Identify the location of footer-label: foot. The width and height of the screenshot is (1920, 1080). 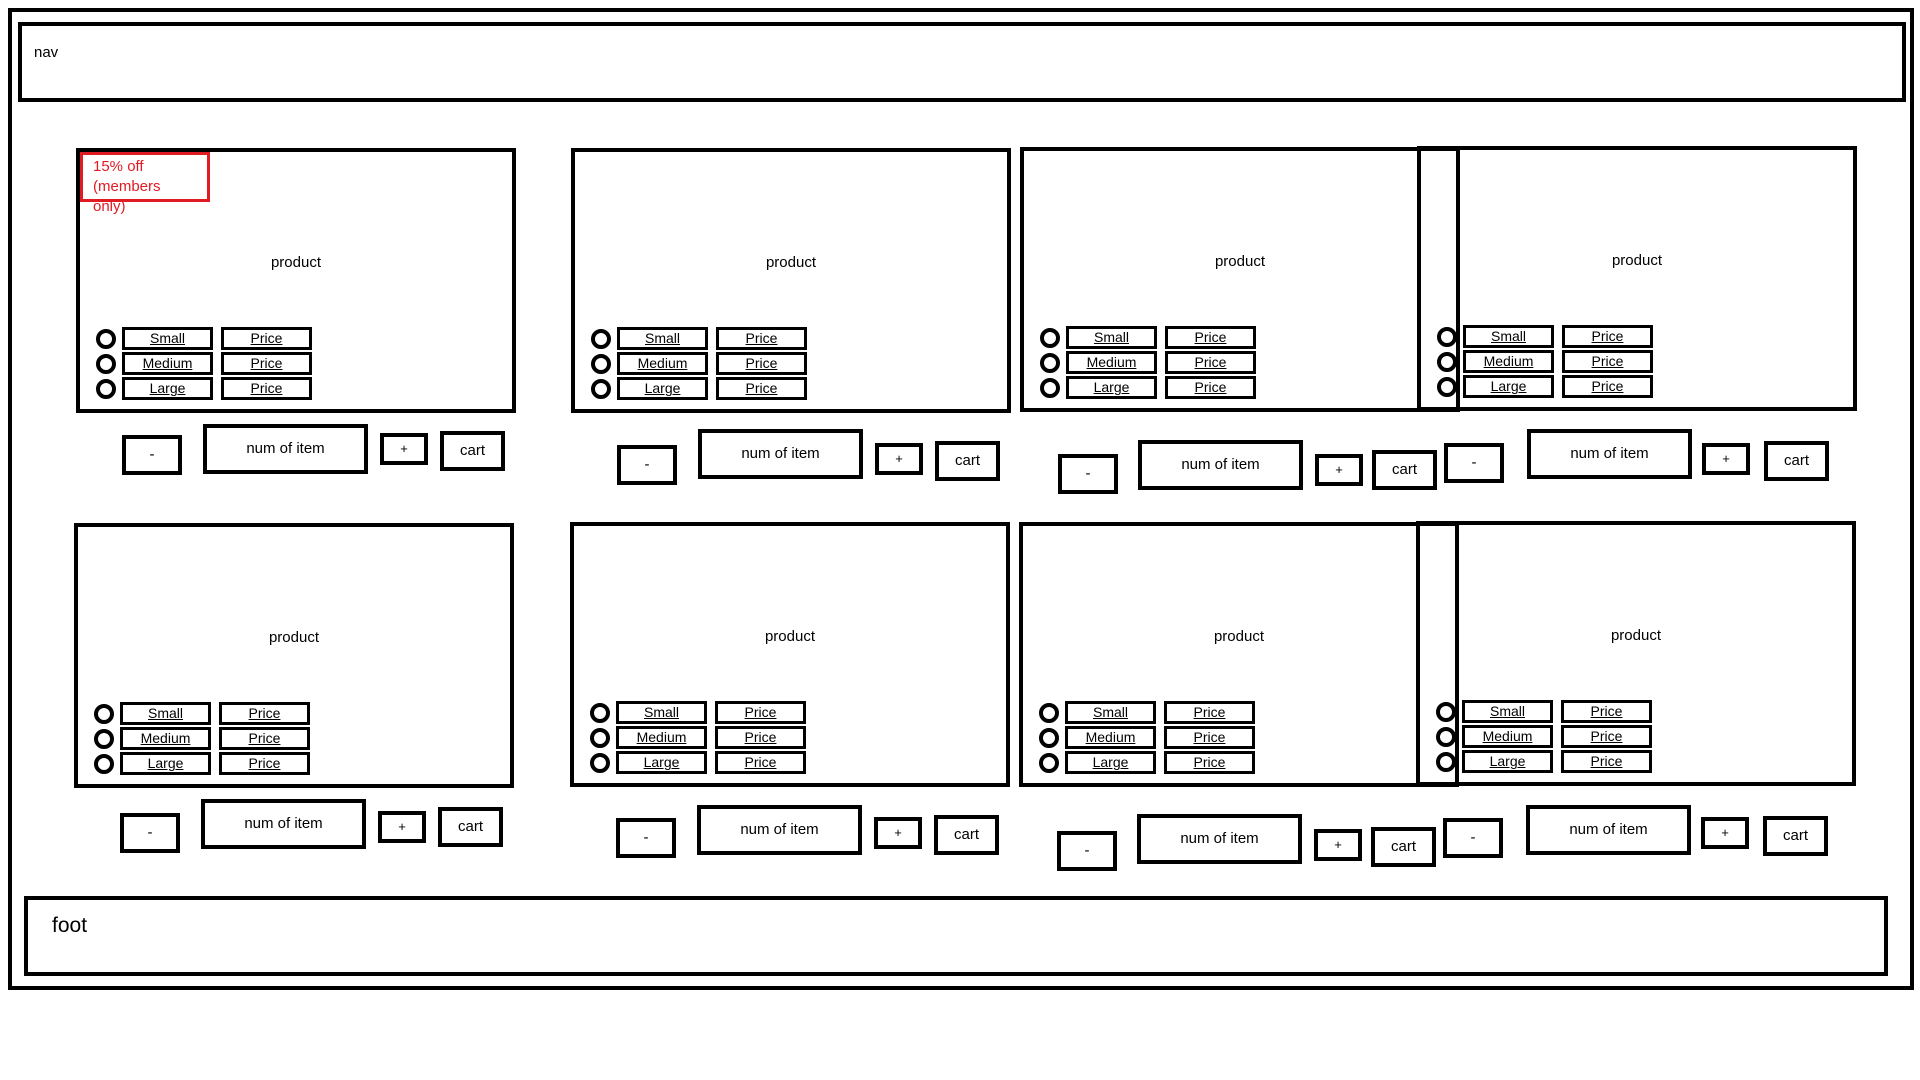
(70, 925).